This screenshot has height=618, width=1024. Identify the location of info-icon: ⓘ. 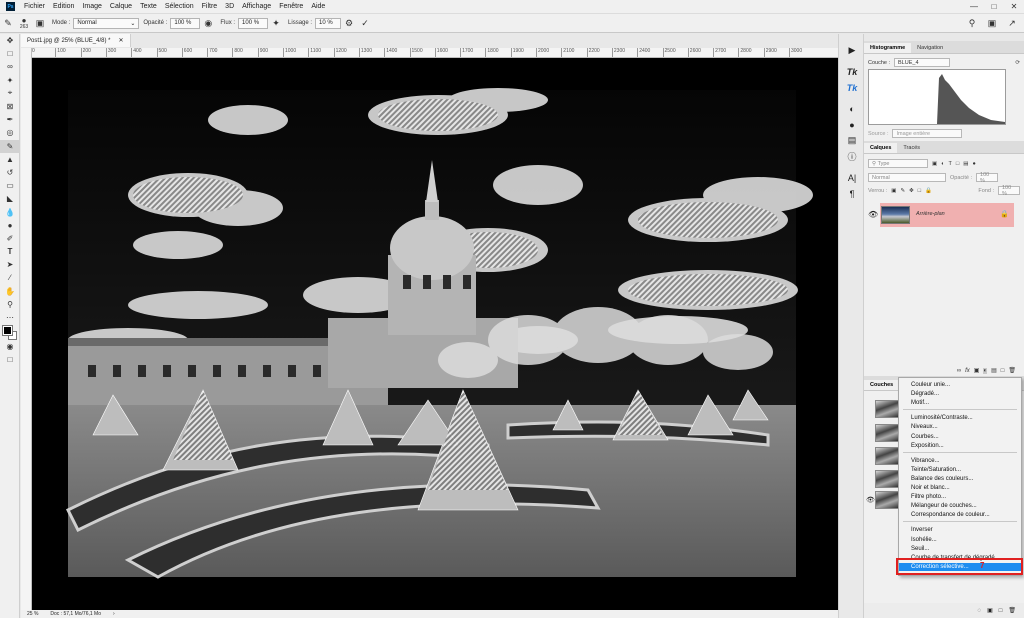
(852, 156).